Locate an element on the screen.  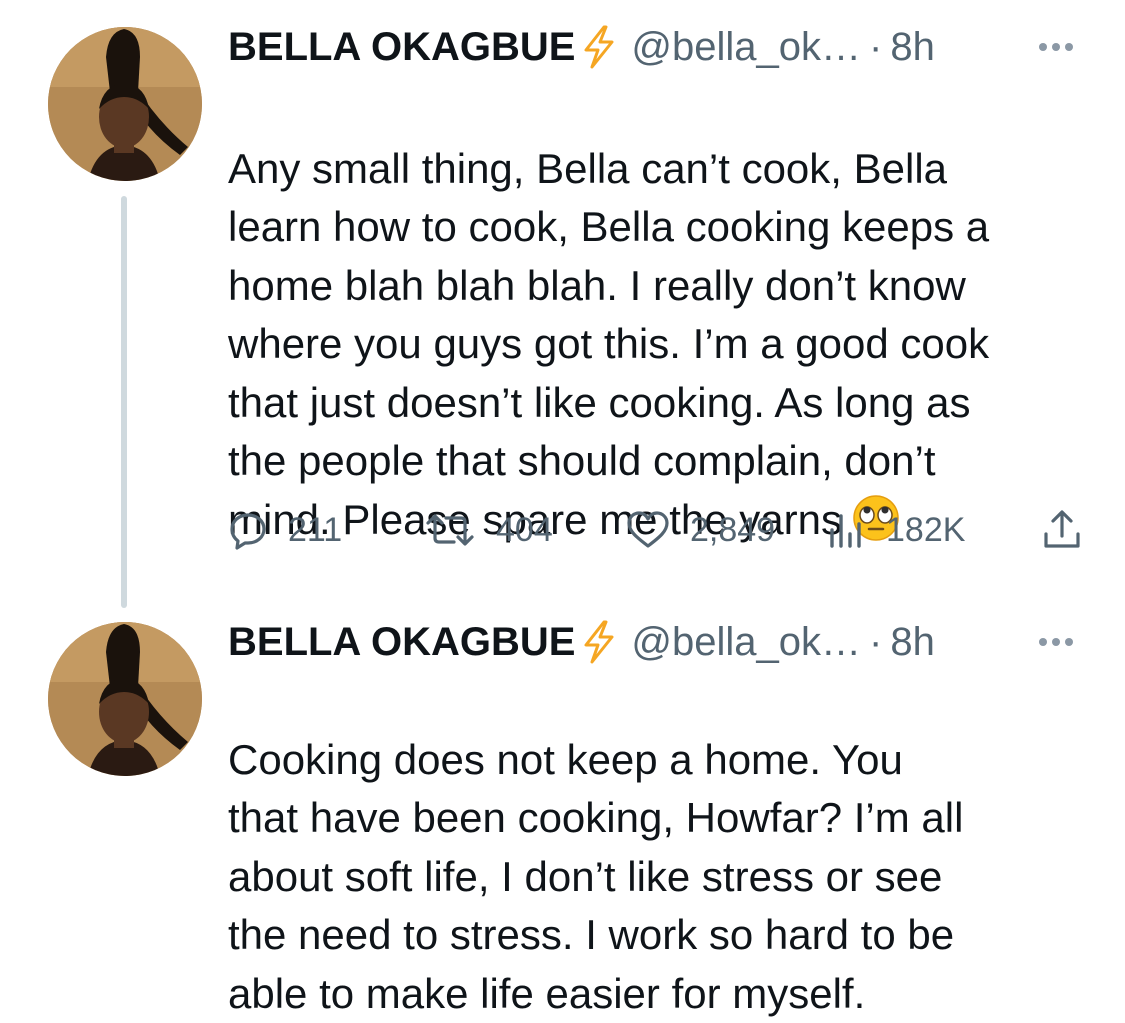
thread-connector-line is located at coordinates (124, 402).